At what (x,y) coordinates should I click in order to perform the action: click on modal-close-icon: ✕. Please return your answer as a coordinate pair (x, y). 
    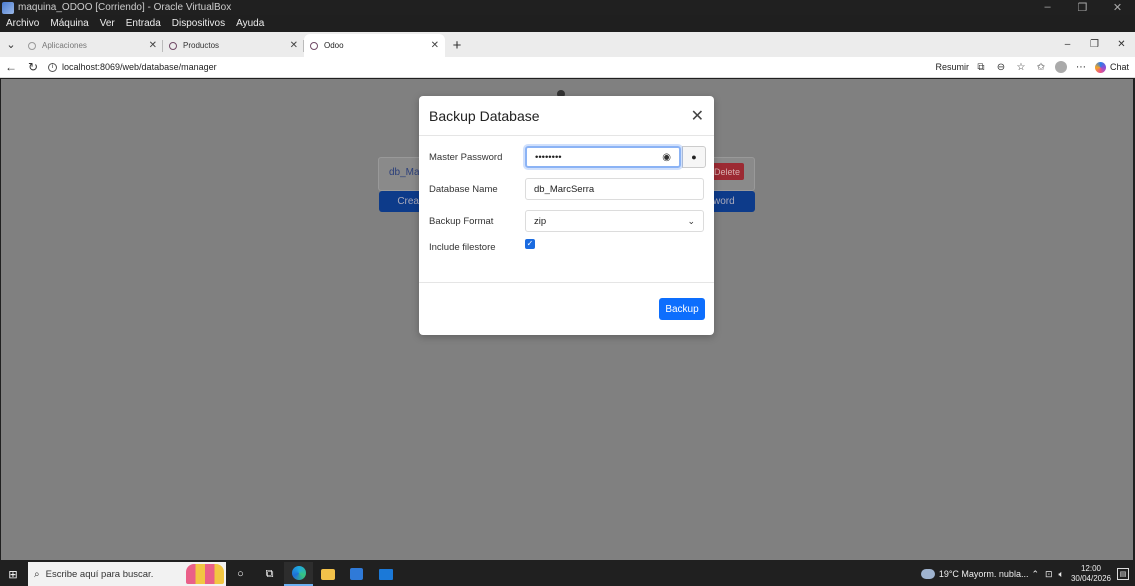
    Looking at the image, I should click on (697, 116).